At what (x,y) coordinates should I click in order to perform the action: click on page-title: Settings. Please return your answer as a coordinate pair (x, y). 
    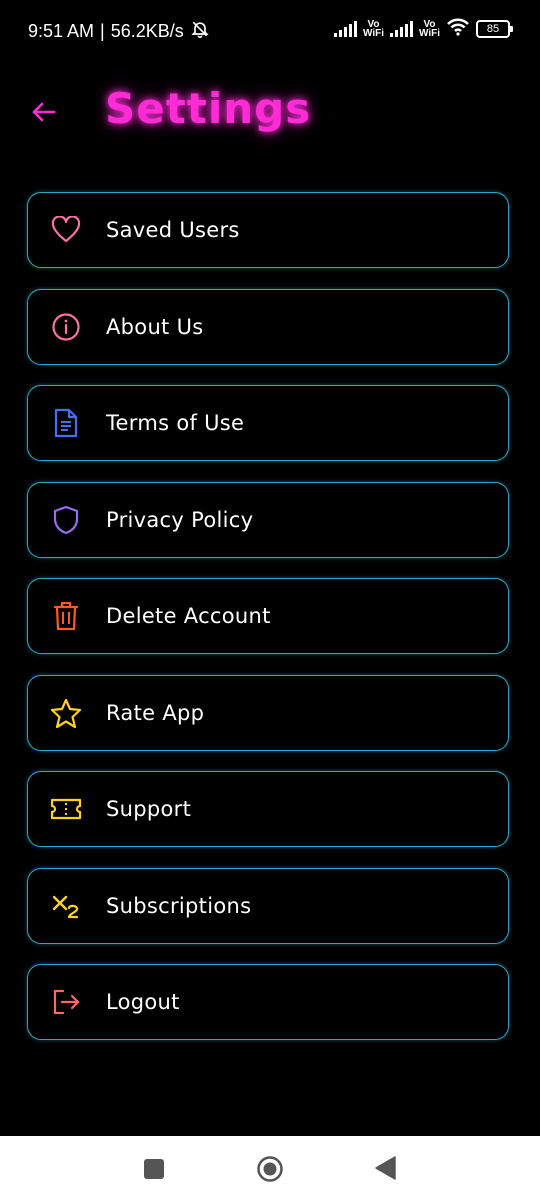
    Looking at the image, I should click on (208, 108).